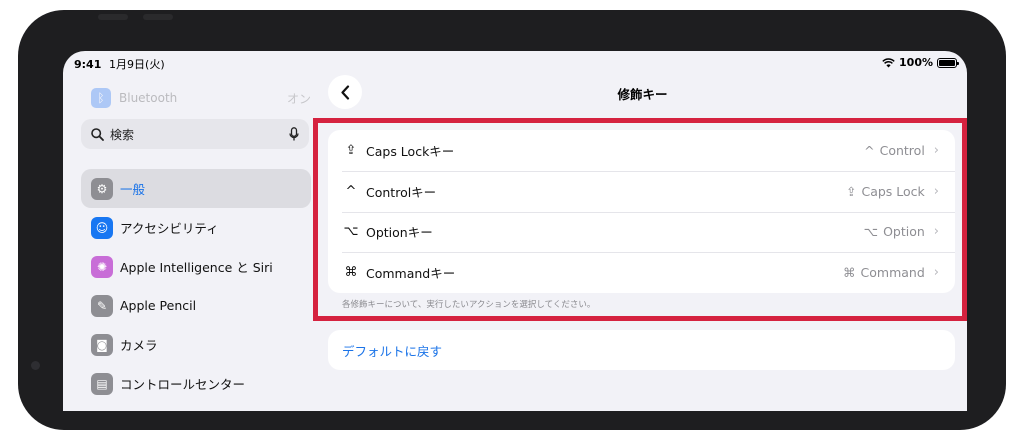 The width and height of the screenshot is (1024, 430). I want to click on status-clock: 9:41, so click(88, 64).